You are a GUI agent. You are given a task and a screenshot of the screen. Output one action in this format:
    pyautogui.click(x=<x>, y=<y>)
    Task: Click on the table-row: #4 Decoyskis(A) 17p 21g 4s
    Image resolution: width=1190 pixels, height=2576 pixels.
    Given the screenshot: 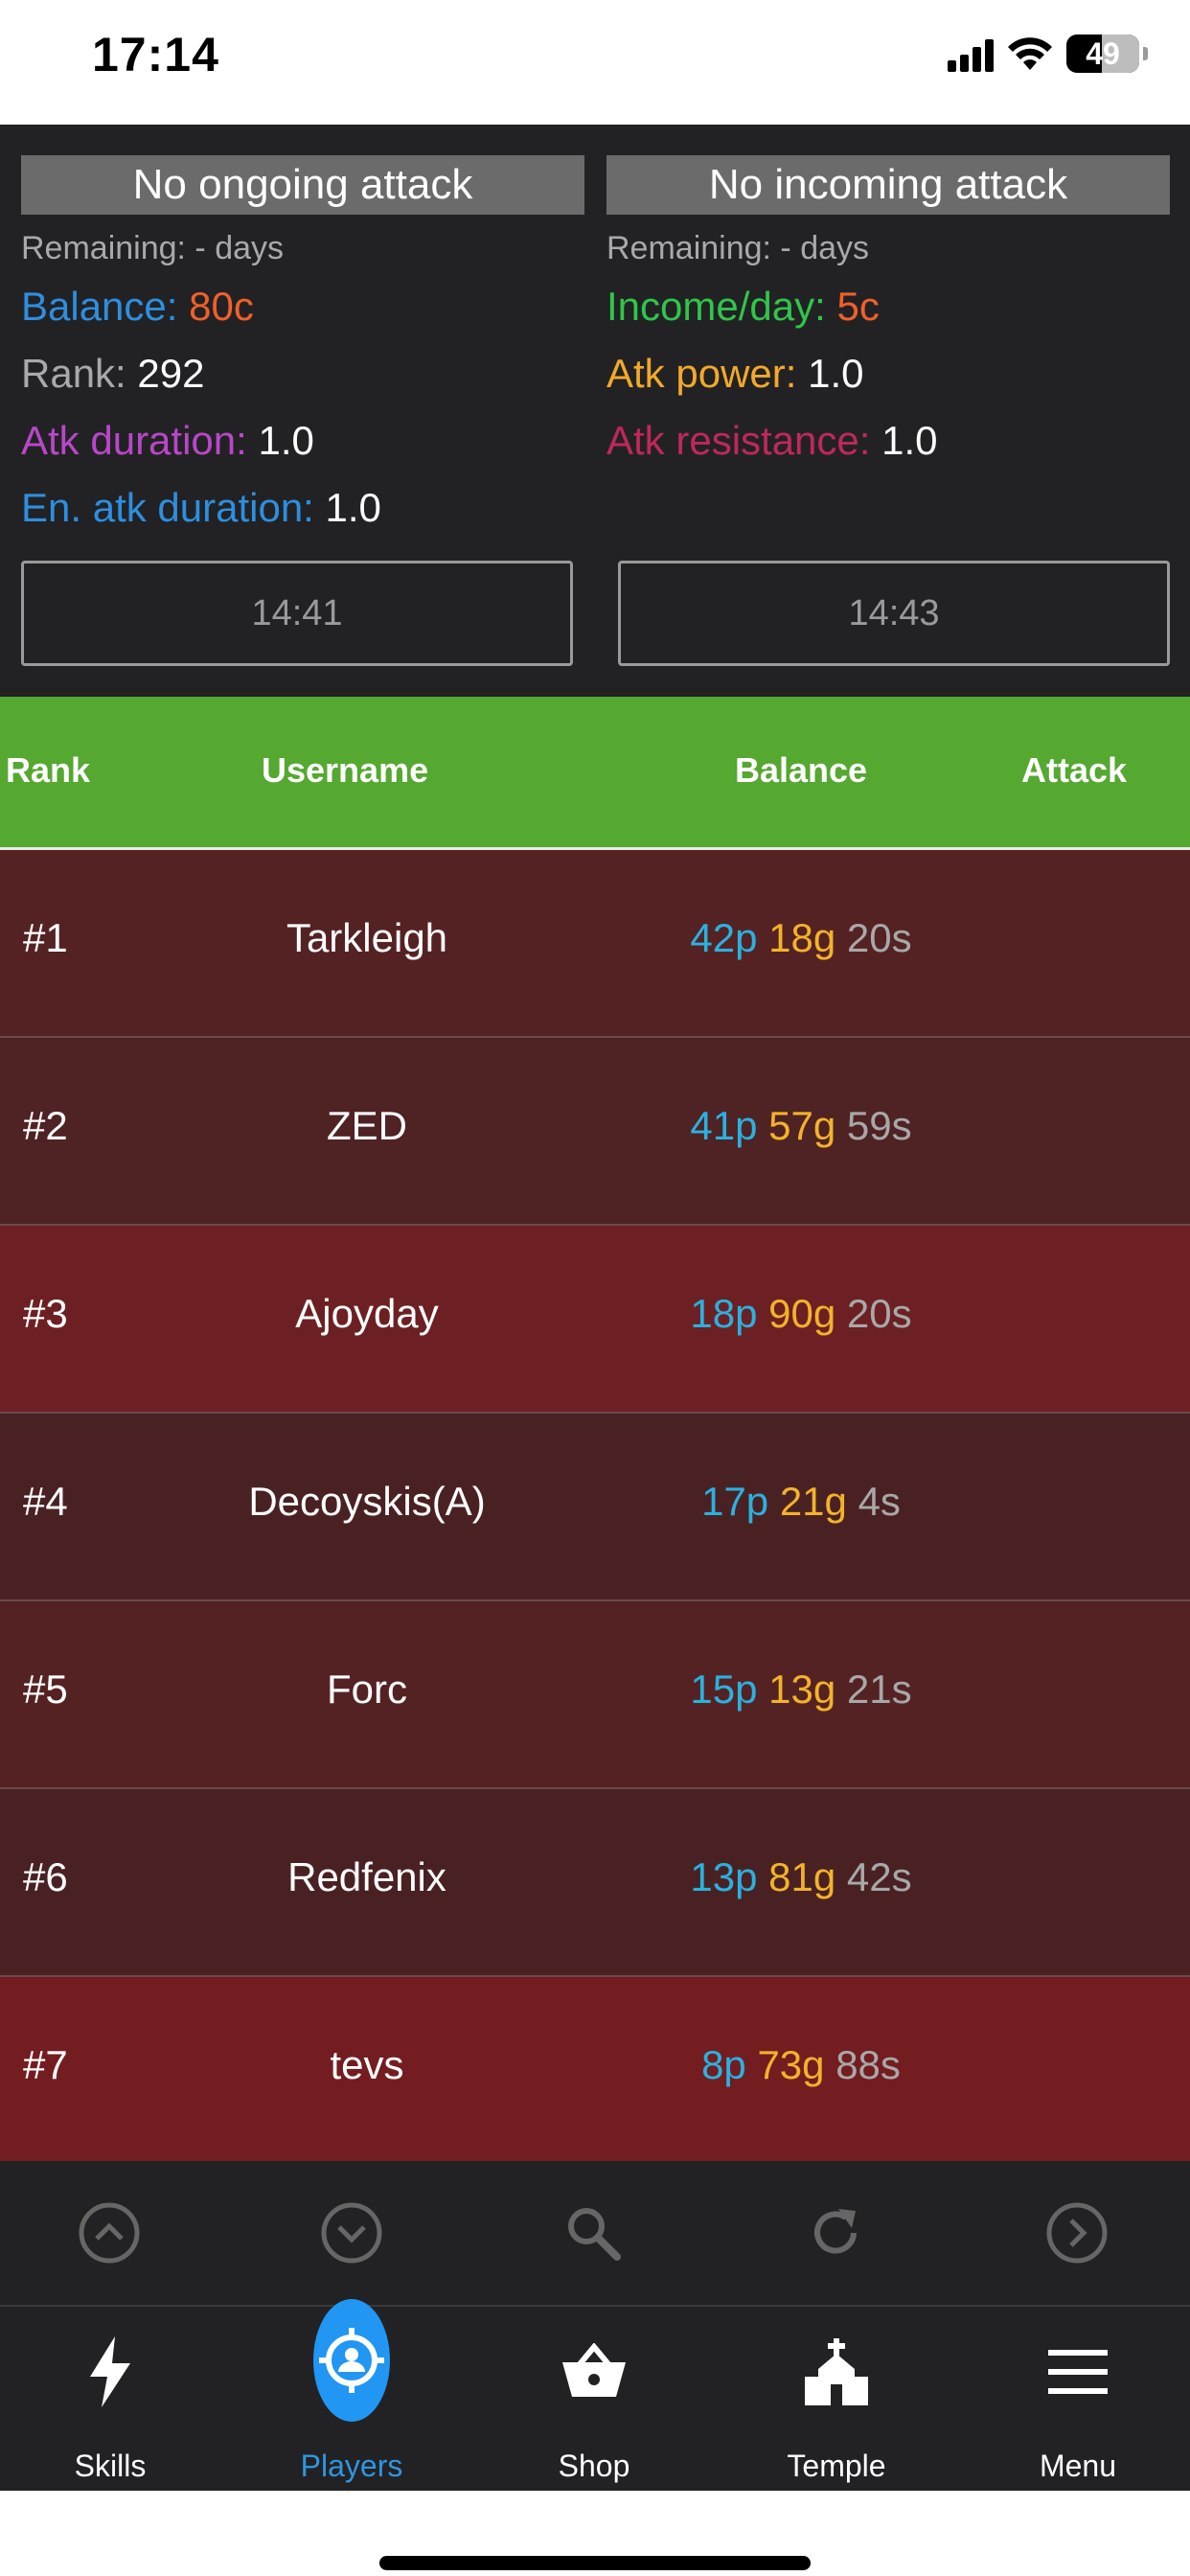 What is the action you would take?
    pyautogui.click(x=595, y=1507)
    